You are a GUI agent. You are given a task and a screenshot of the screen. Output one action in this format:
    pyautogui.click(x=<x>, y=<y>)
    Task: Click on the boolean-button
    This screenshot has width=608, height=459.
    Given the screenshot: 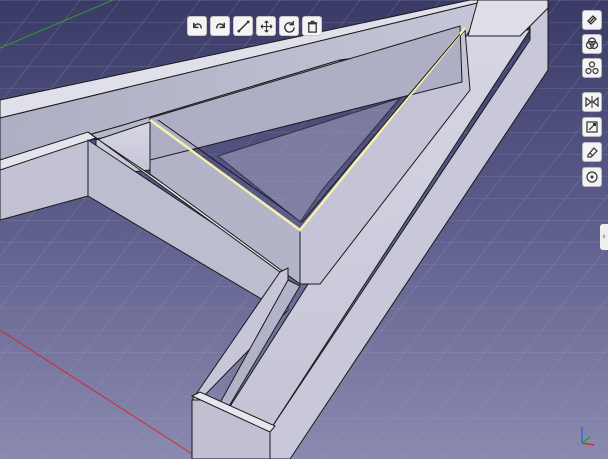 What is the action you would take?
    pyautogui.click(x=592, y=44)
    